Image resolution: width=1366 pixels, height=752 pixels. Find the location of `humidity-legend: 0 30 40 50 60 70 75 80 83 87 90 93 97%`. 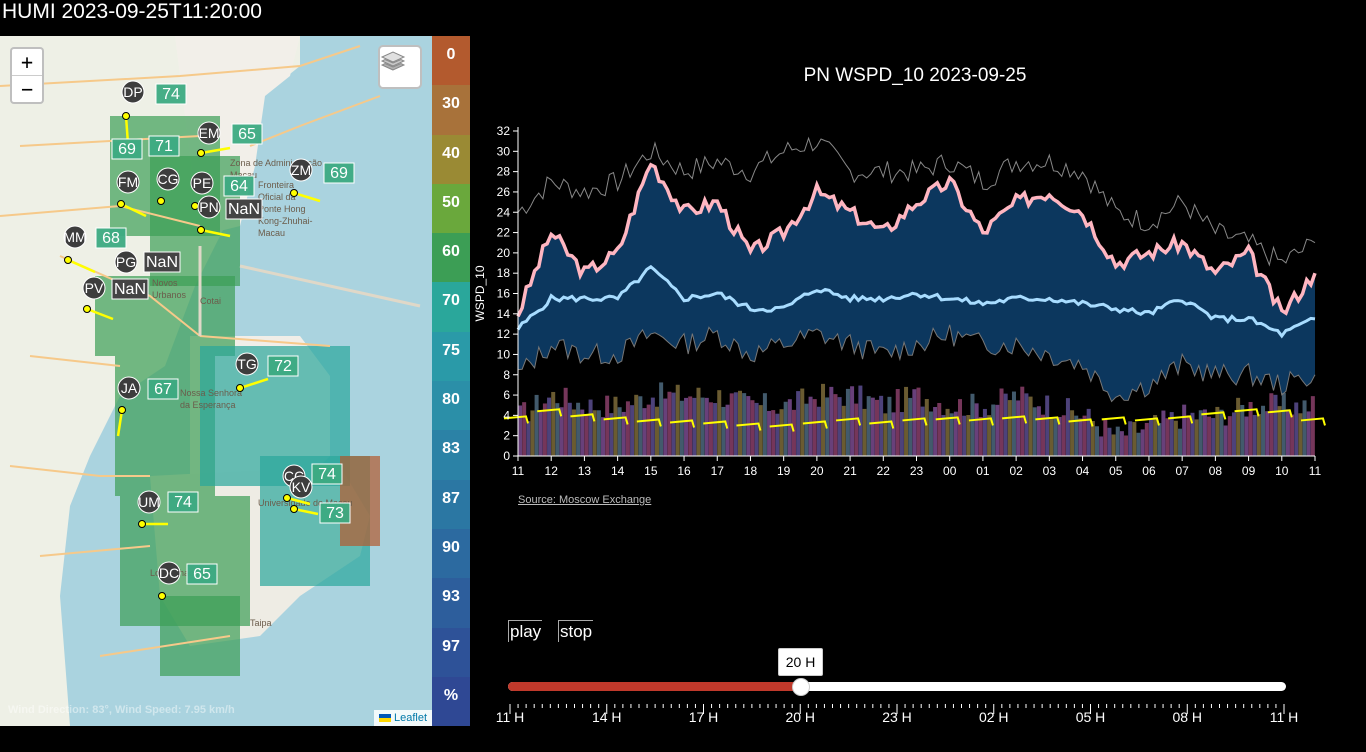

humidity-legend: 0 30 40 50 60 70 75 80 83 87 90 93 97% is located at coordinates (451, 381).